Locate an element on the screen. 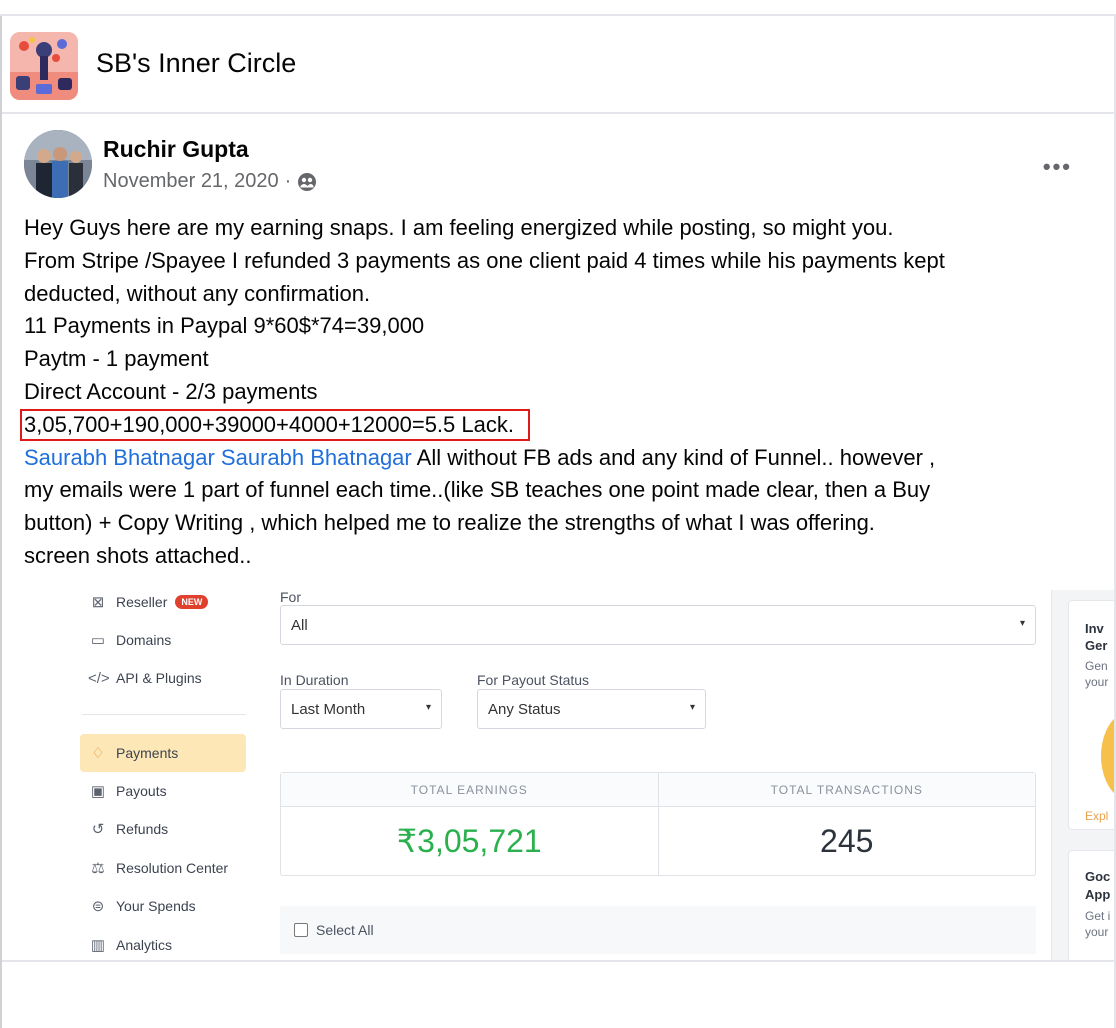 The width and height of the screenshot is (1116, 1028). group-avatar is located at coordinates (44, 66).